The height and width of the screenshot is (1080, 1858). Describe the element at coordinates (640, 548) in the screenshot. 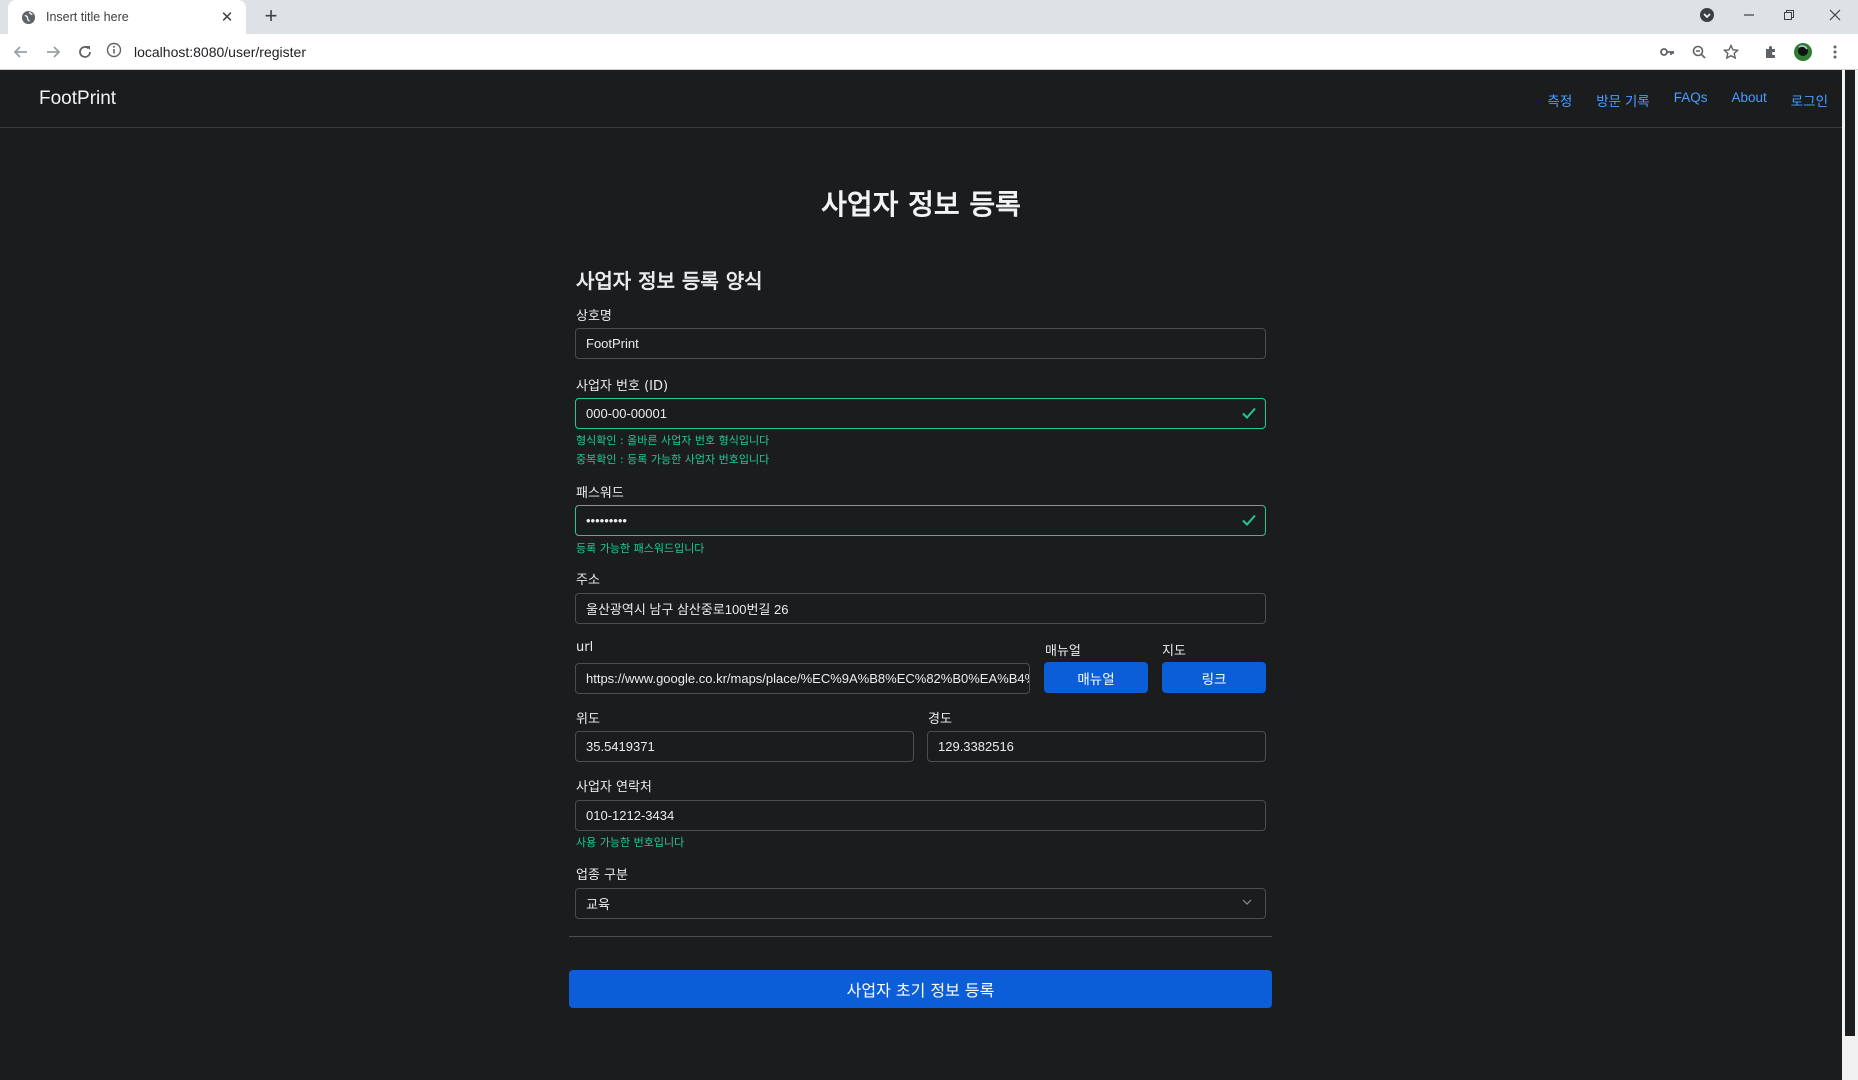

I see `password-valid-msg: 등록 가능한 패스워드입니다` at that location.